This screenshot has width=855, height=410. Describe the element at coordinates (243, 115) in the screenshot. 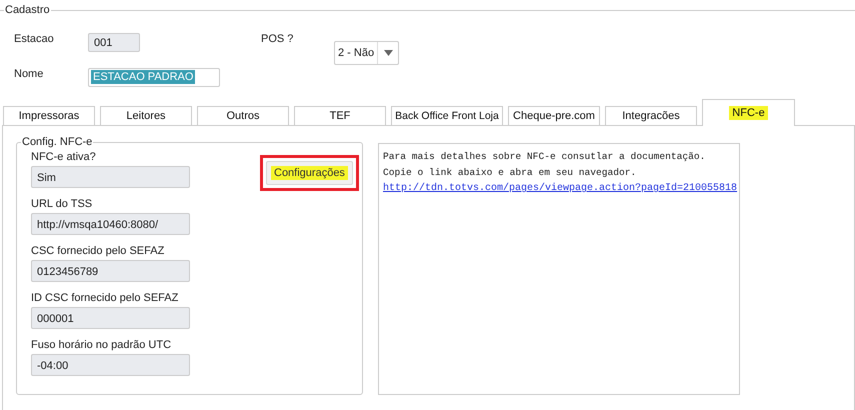

I see `tab: Outros` at that location.